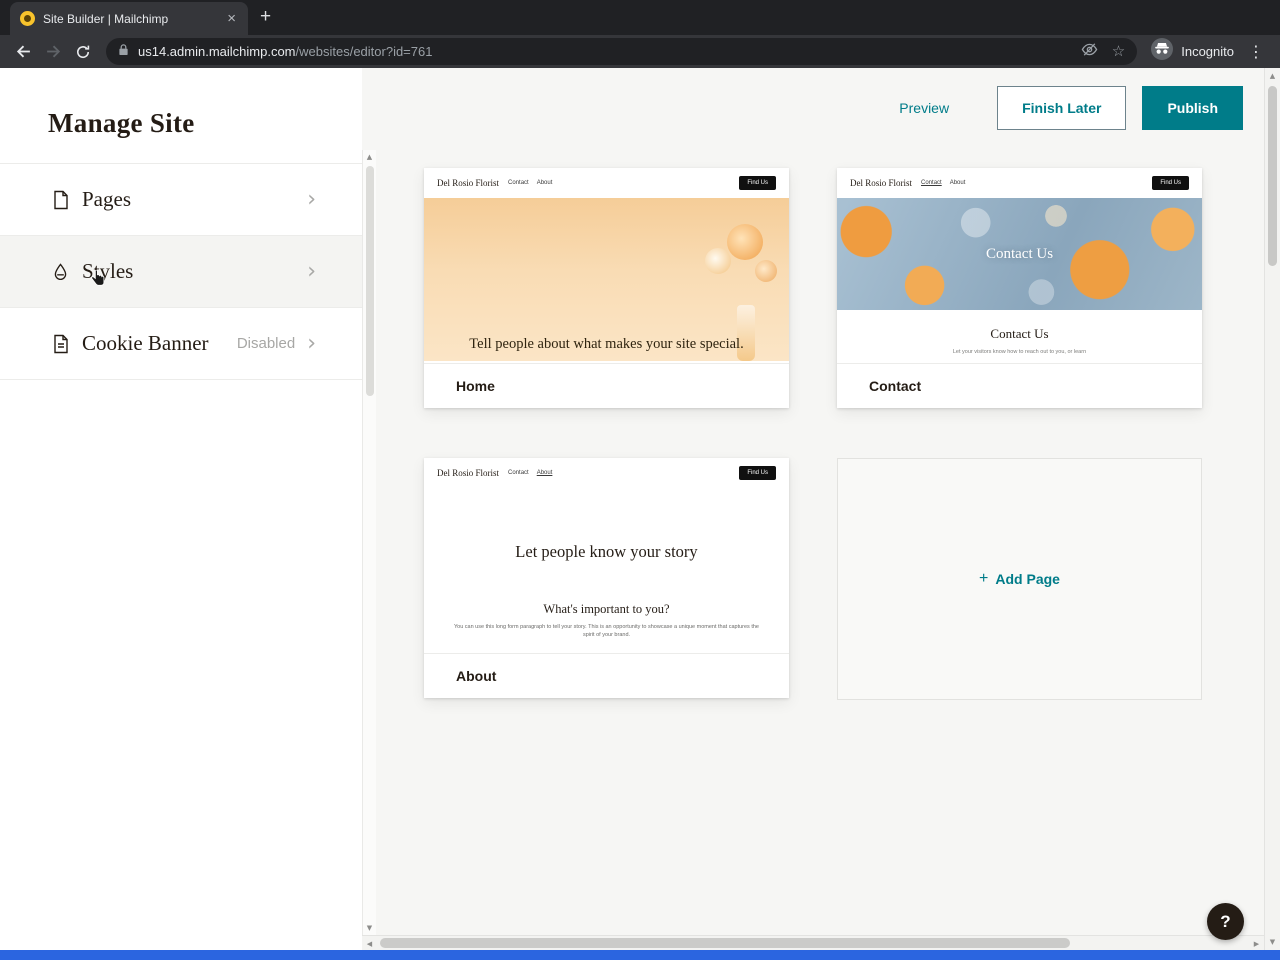  What do you see at coordinates (1225, 921) in the screenshot?
I see `help-button: ?` at bounding box center [1225, 921].